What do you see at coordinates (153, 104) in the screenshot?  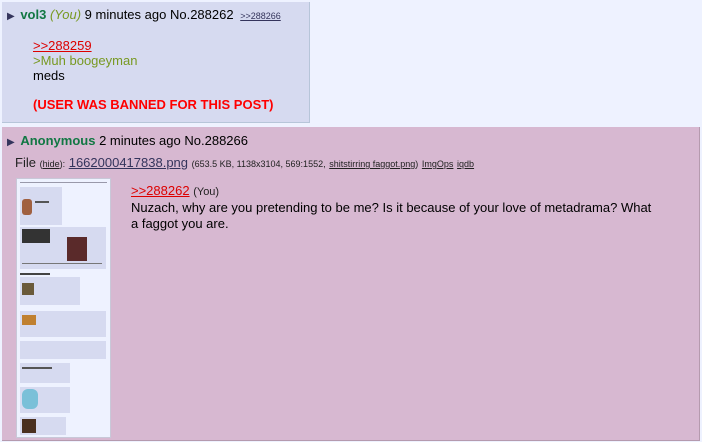 I see `ban-message: (USER WAS BANNED FOR THIS POST)` at bounding box center [153, 104].